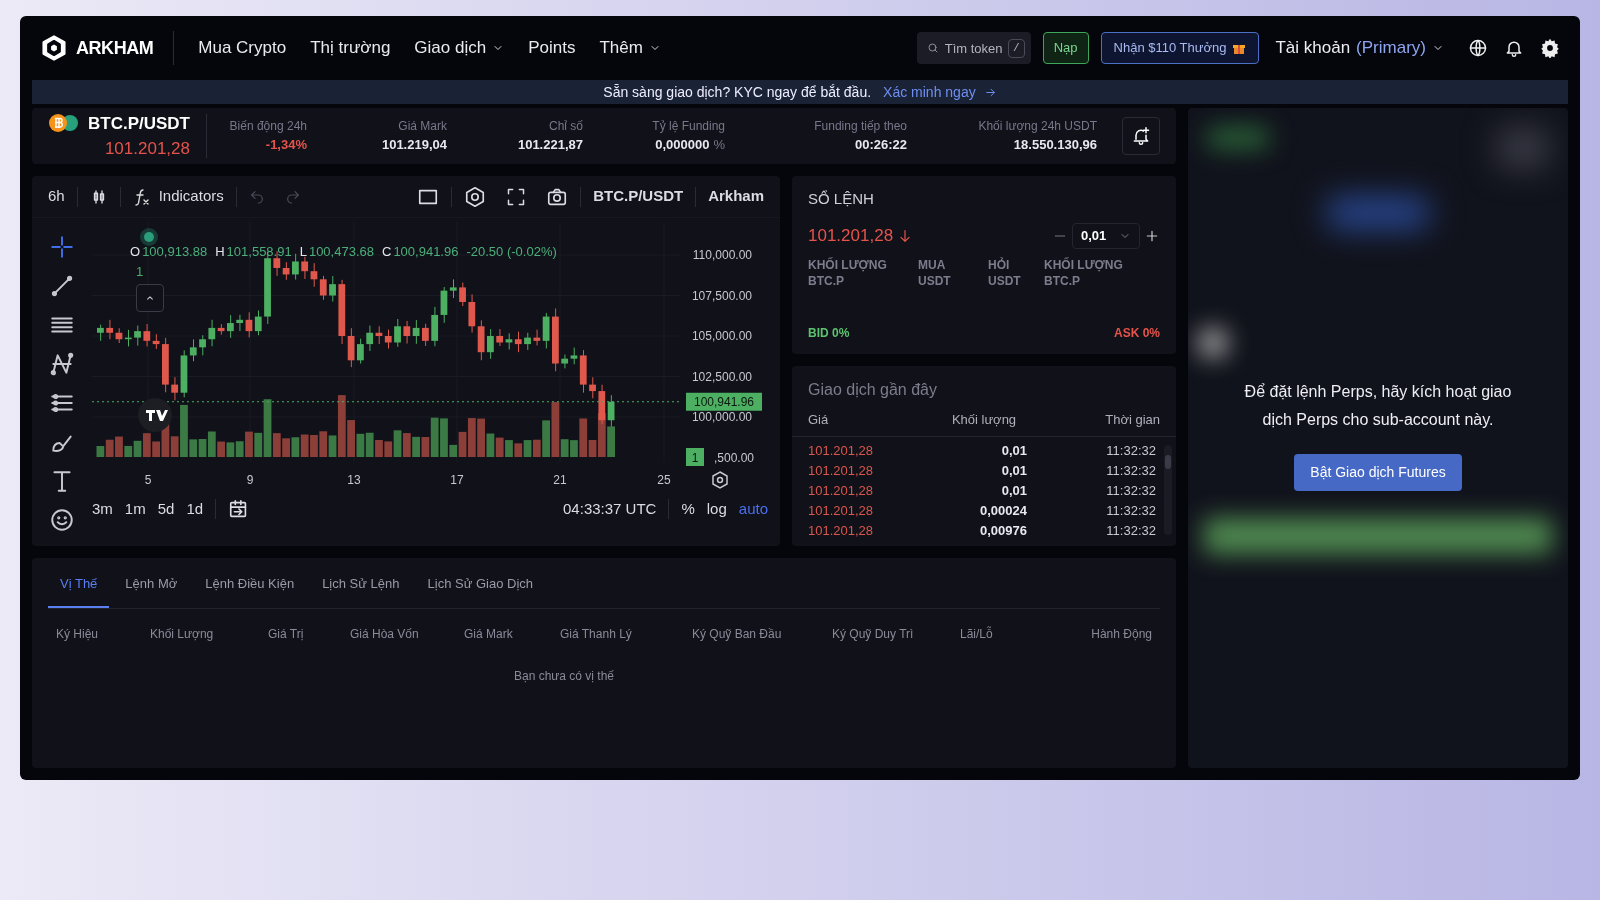 This screenshot has height=900, width=1600. Describe the element at coordinates (350, 48) in the screenshot. I see `nav-menu-item: Thị trường` at that location.